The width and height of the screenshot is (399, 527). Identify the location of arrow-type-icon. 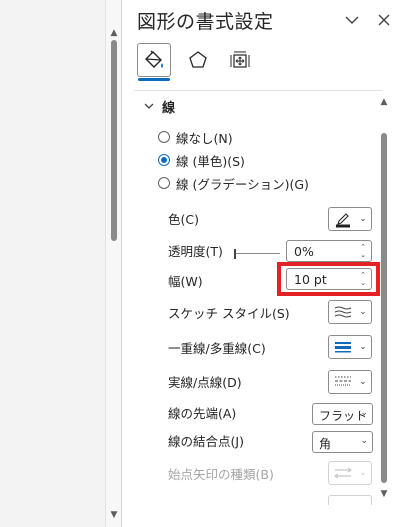
(343, 473).